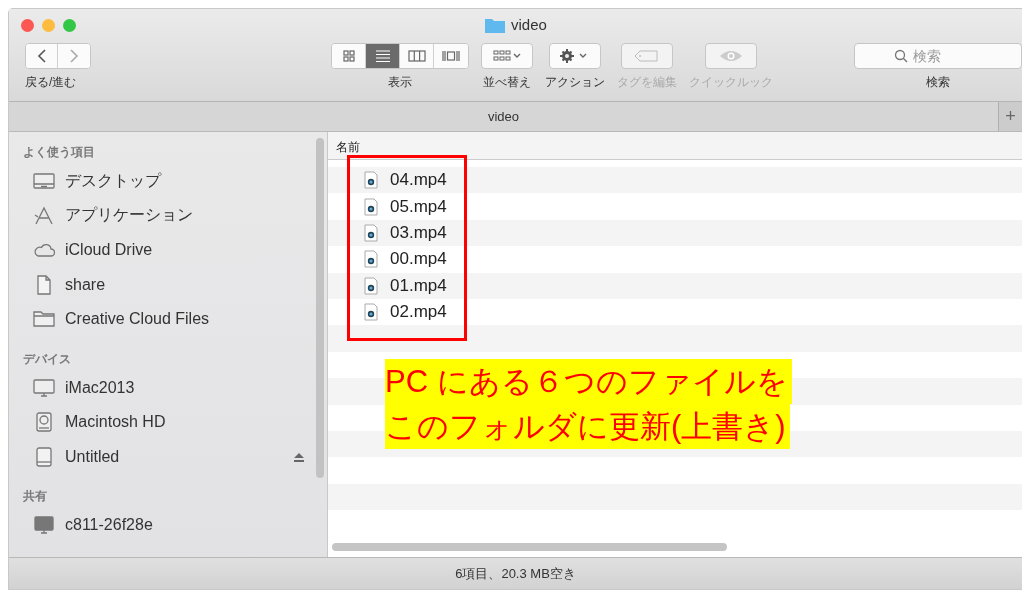  Describe the element at coordinates (48, 25) in the screenshot. I see `minimize-button` at that location.